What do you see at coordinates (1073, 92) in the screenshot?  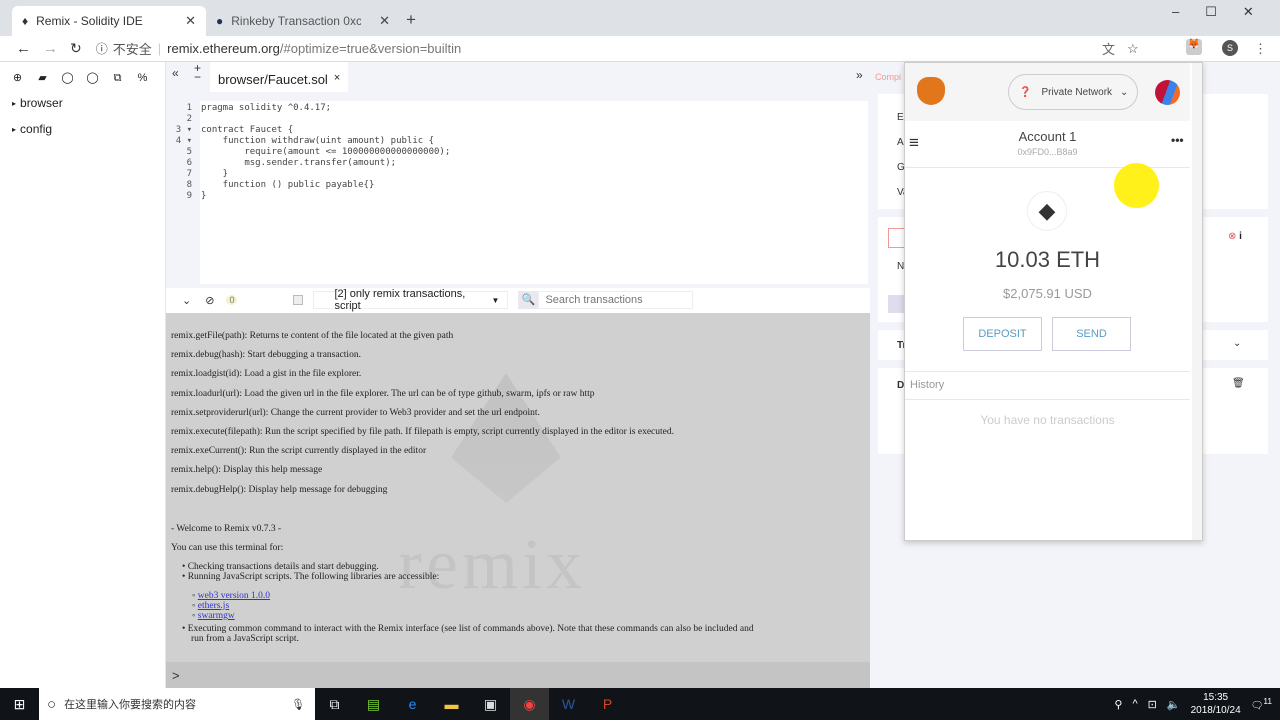 I see `network-selector: ❓ Private Network ⌄` at bounding box center [1073, 92].